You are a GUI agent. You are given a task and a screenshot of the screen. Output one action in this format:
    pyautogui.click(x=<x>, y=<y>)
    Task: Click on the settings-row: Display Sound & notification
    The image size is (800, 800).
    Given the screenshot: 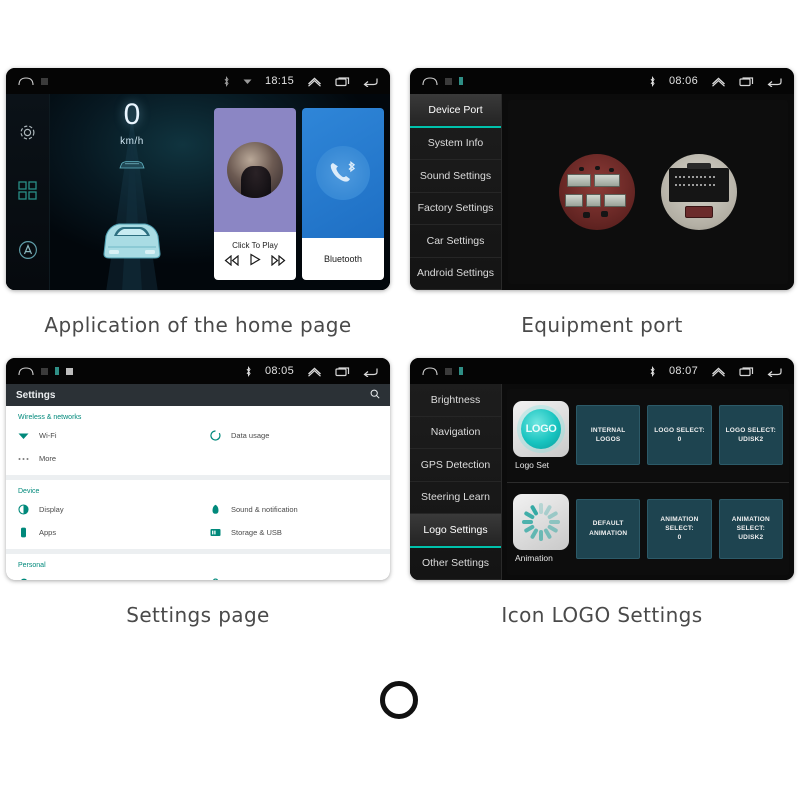 What is the action you would take?
    pyautogui.click(x=198, y=509)
    